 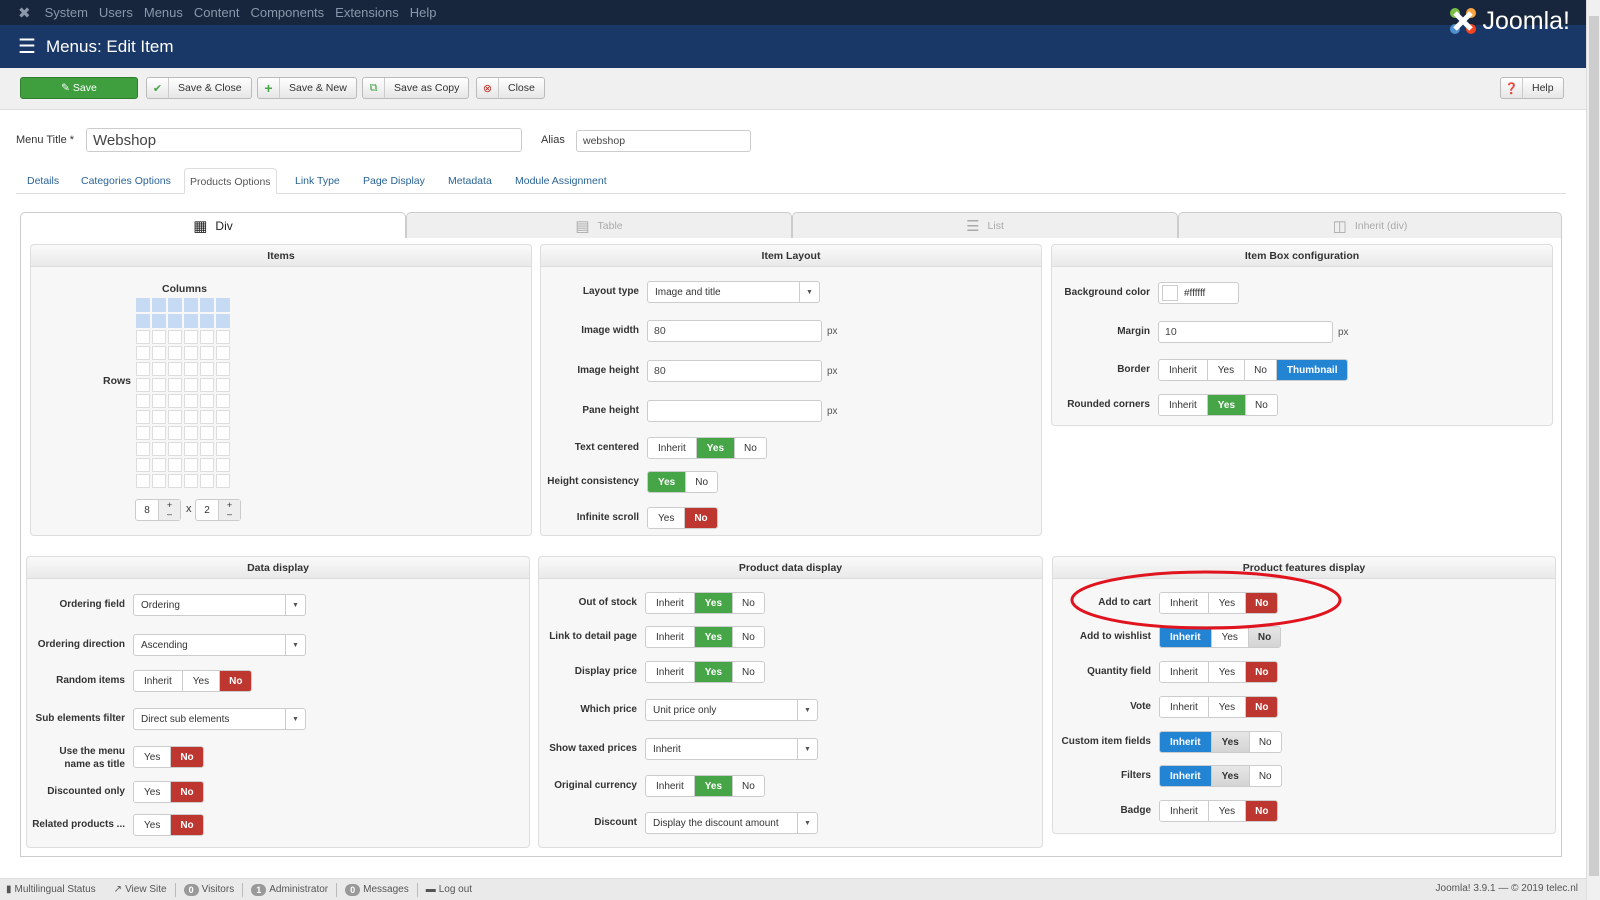 What do you see at coordinates (423, 12) in the screenshot?
I see `menu-help: Help` at bounding box center [423, 12].